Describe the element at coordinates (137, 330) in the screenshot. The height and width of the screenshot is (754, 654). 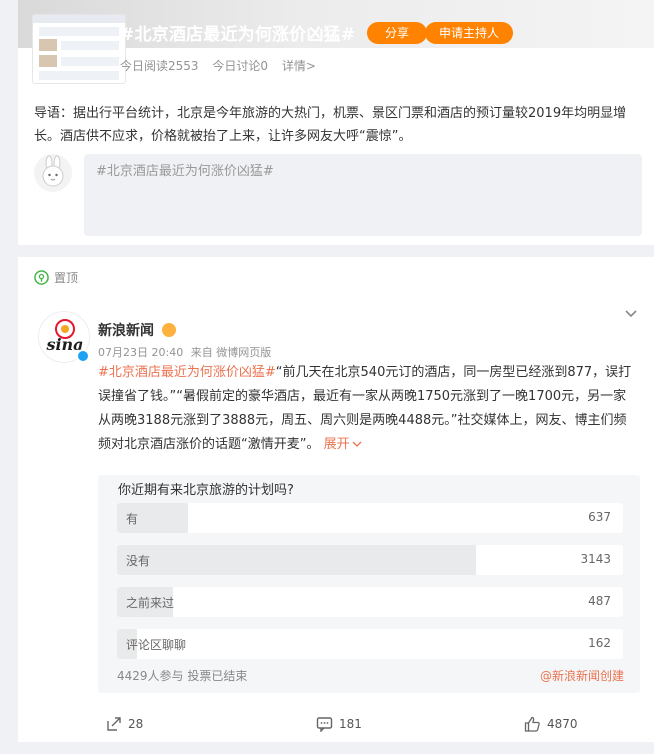
I see `author-name: 新浪新闻` at that location.